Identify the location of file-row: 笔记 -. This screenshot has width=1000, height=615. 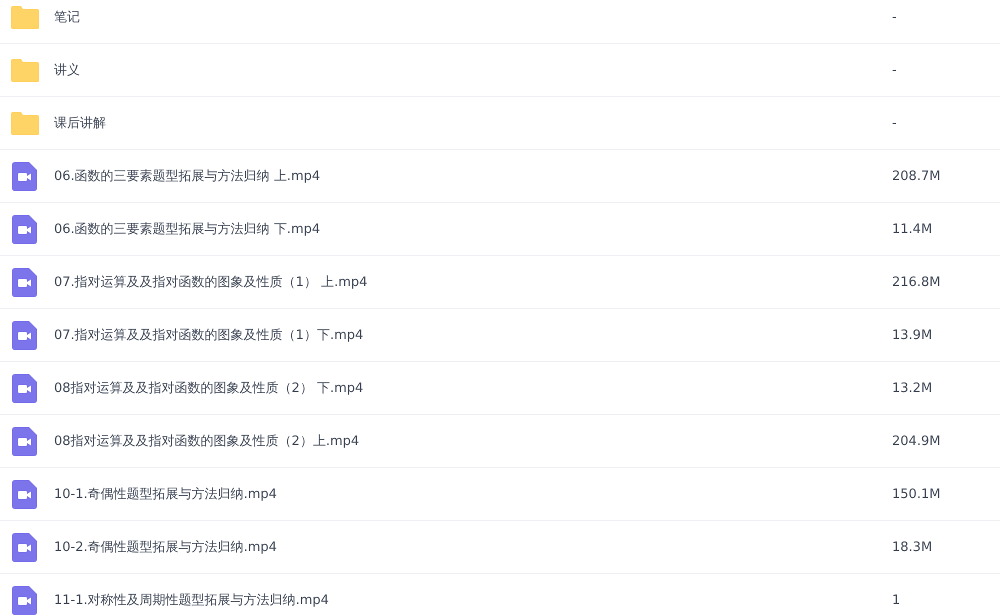
(500, 22).